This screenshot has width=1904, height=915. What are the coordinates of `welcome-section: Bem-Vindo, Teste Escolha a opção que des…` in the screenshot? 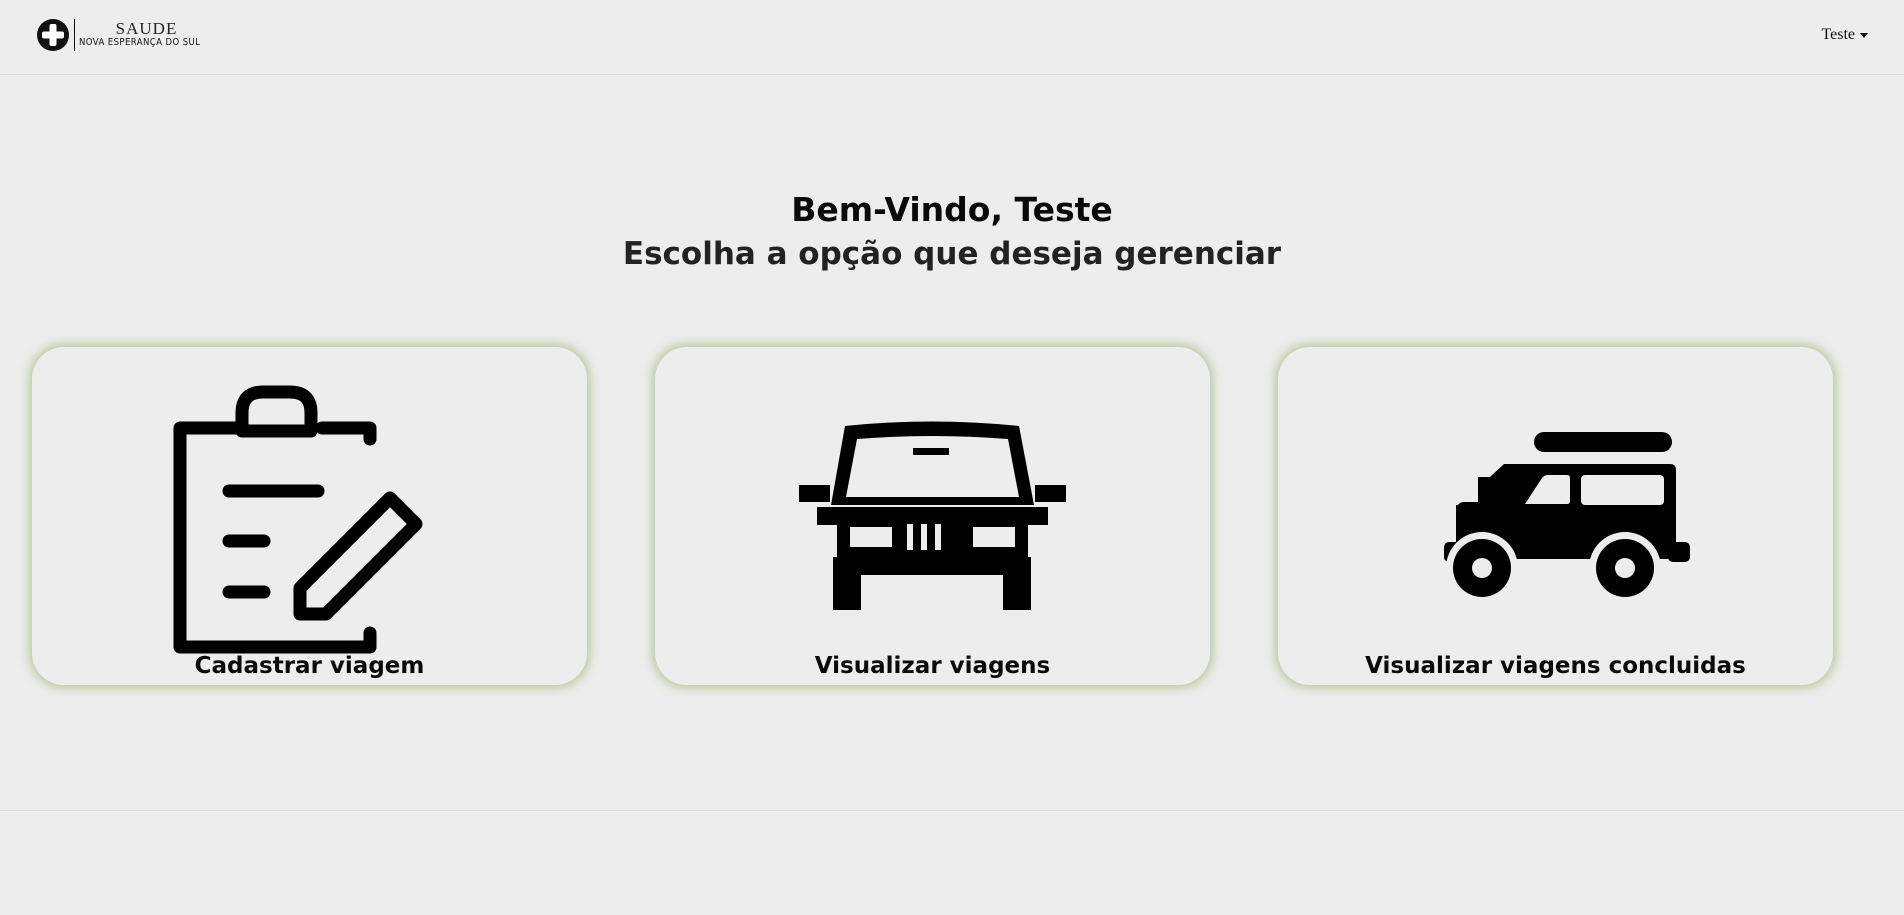 It's located at (952, 230).